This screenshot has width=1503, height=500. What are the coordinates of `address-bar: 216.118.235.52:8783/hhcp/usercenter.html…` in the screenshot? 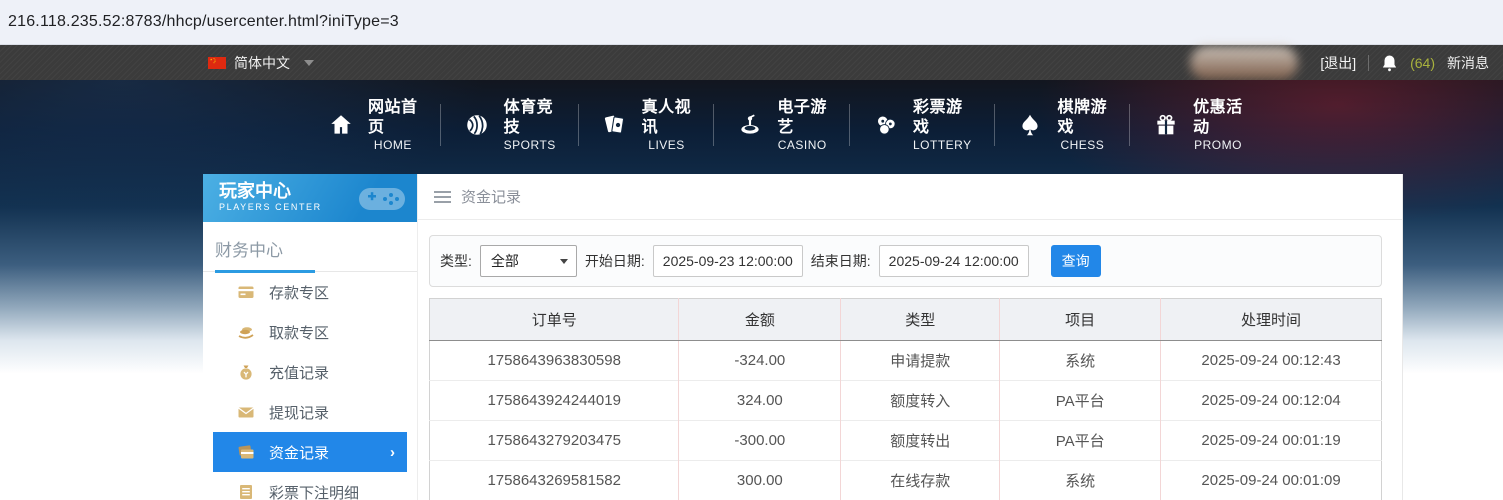 It's located at (751, 22).